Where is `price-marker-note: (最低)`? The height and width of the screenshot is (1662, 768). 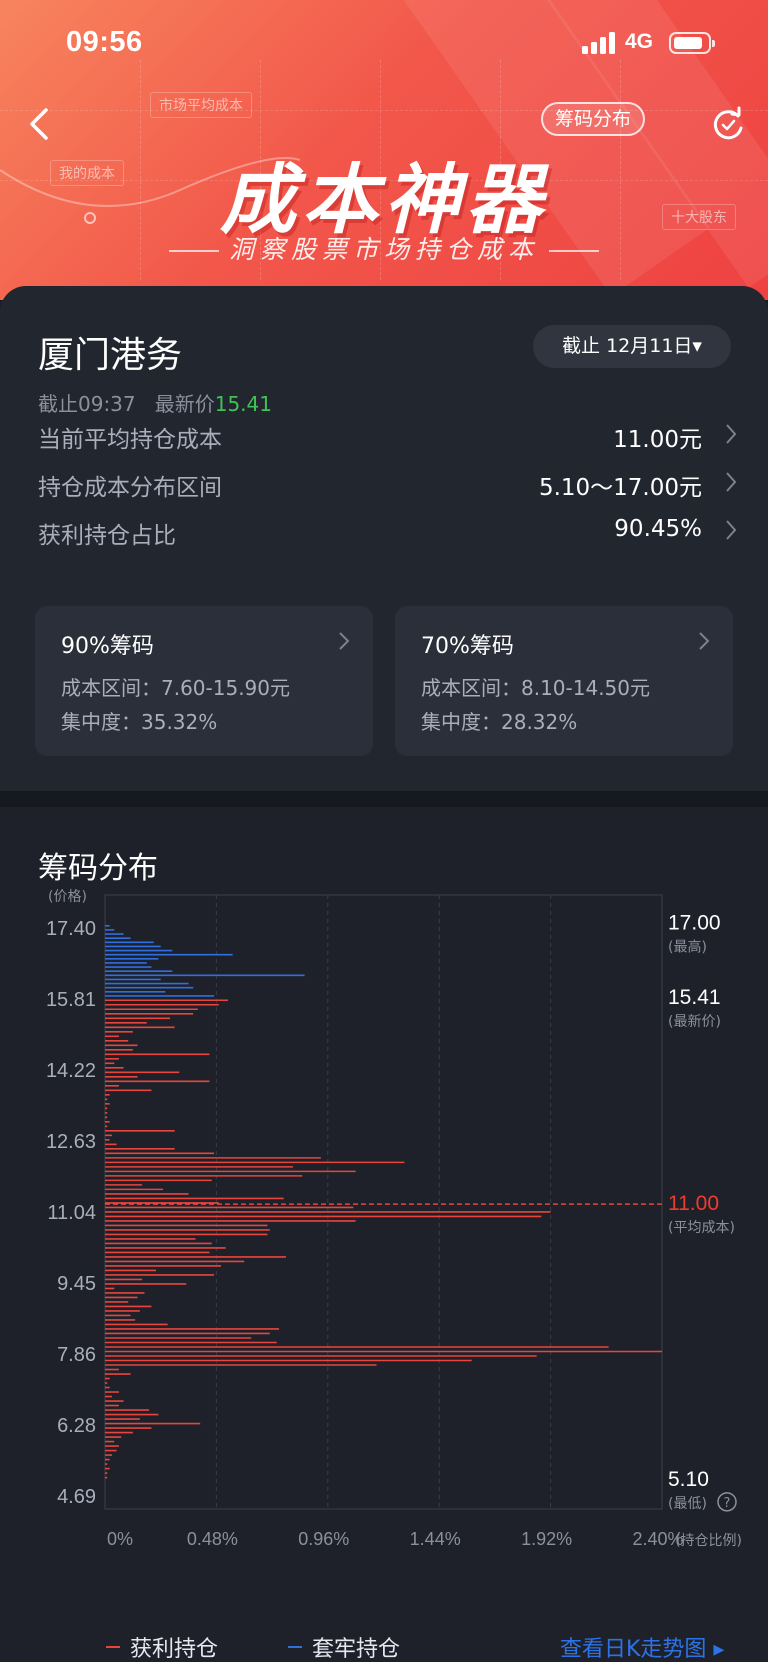
price-marker-note: (最低) is located at coordinates (687, 1504).